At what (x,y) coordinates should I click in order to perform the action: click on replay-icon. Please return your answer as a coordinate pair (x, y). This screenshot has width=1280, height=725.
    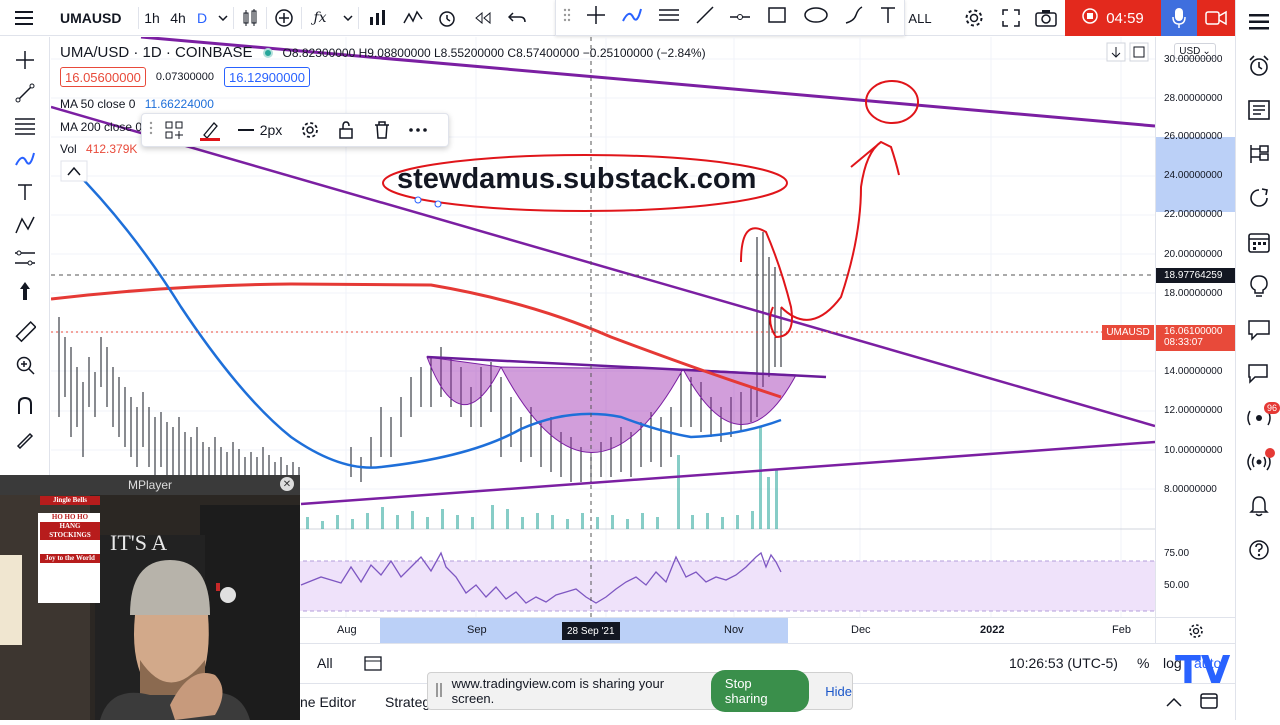
    Looking at the image, I should click on (483, 18).